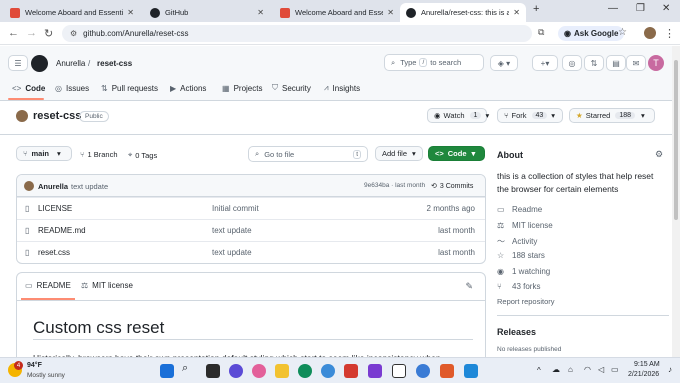 The image size is (680, 383). I want to click on install-app-icon: ⧉, so click(541, 32).